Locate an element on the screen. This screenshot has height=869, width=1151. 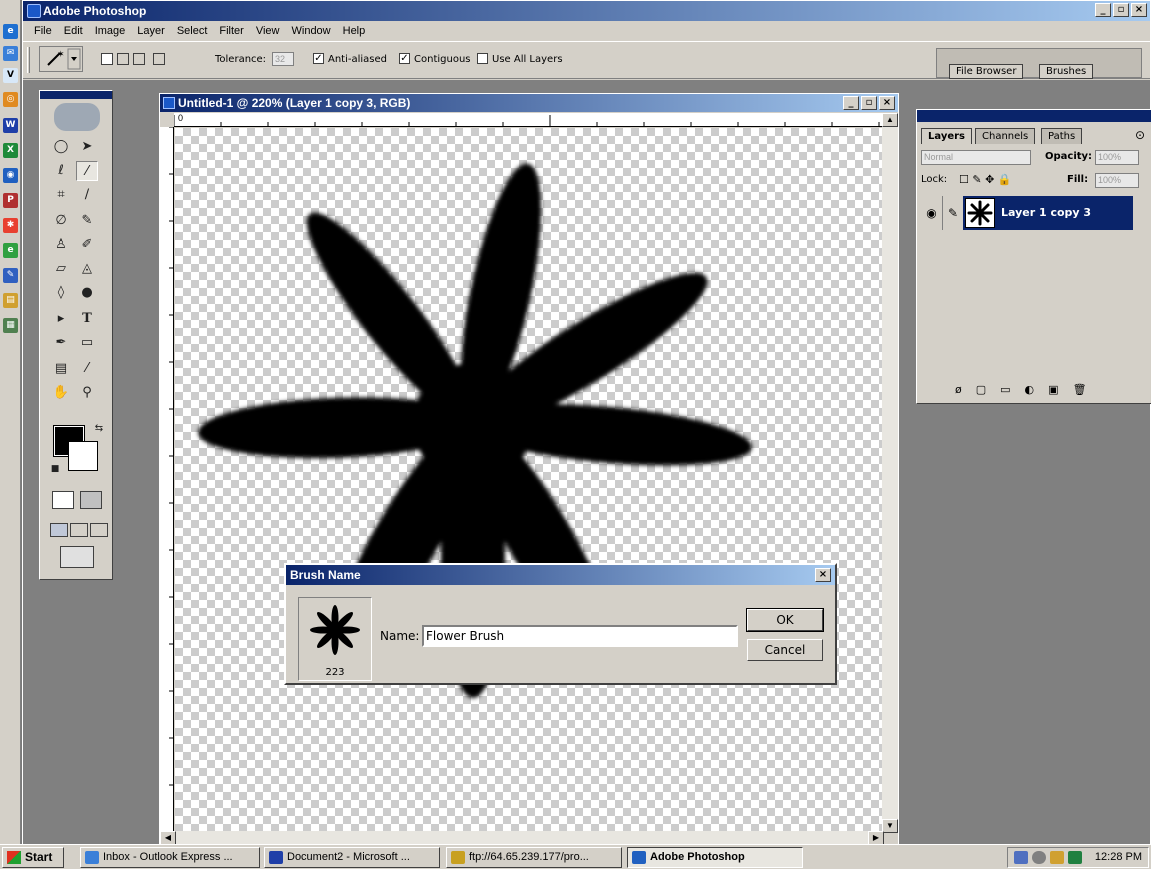
dialog-title: Brush Name × is located at coordinates (560, 575).